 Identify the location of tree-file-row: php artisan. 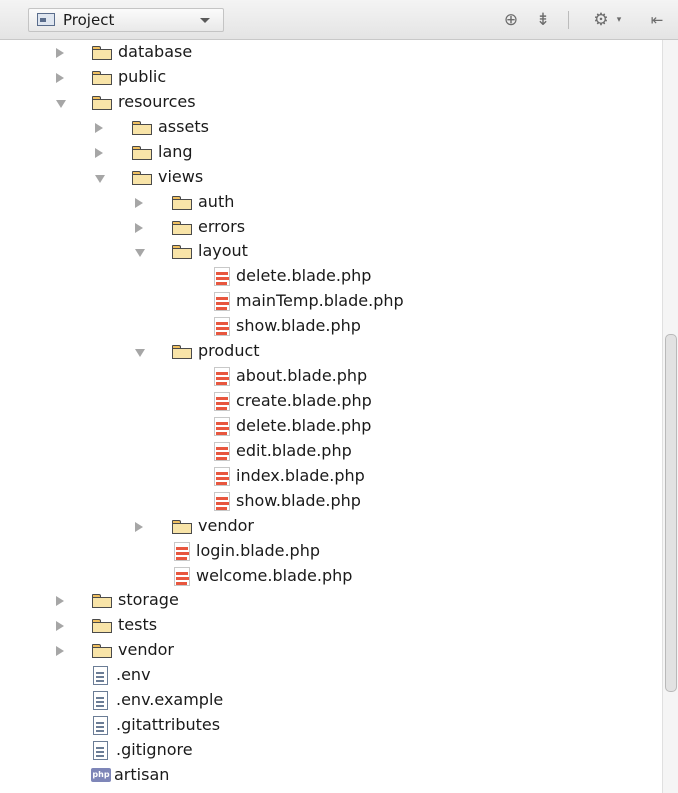
(331, 775).